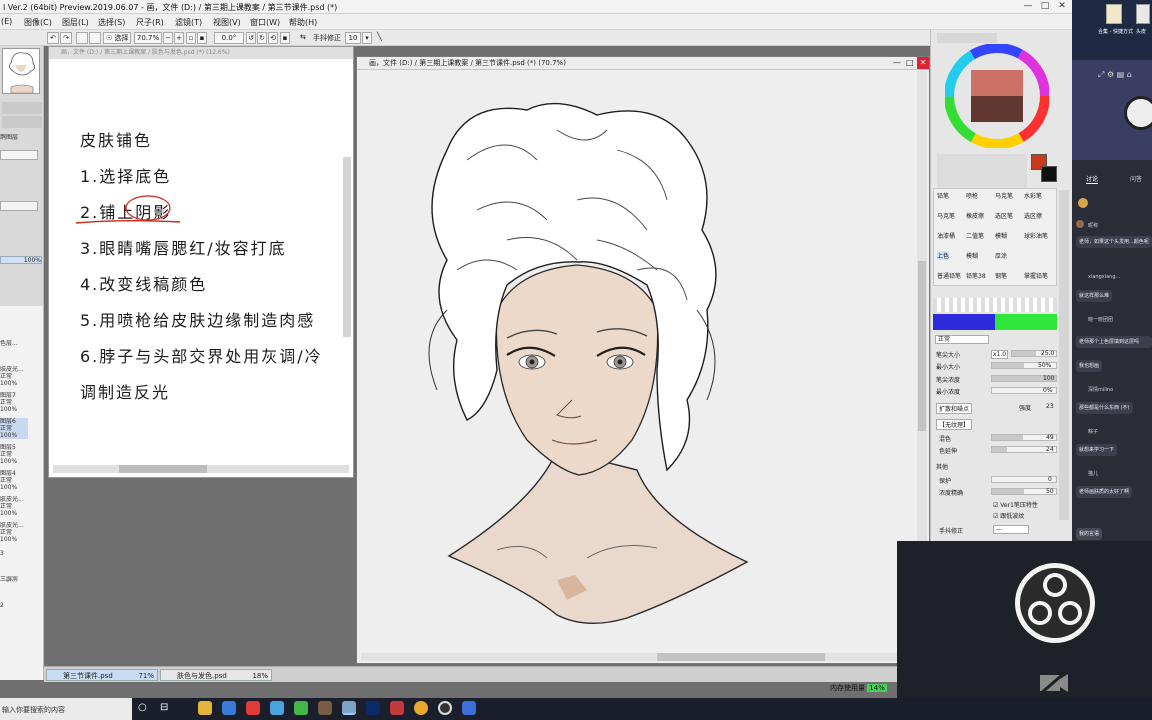 The height and width of the screenshot is (720, 1152). I want to click on close-button: ✕, so click(1062, 6).